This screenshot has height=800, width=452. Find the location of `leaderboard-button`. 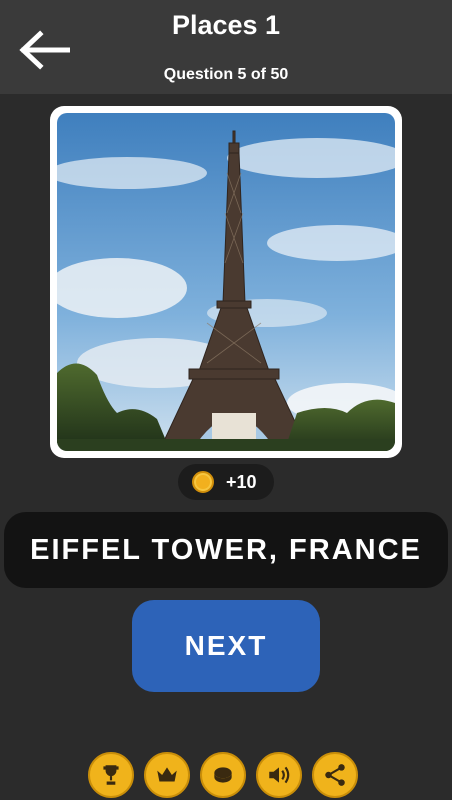

leaderboard-button is located at coordinates (111, 775).